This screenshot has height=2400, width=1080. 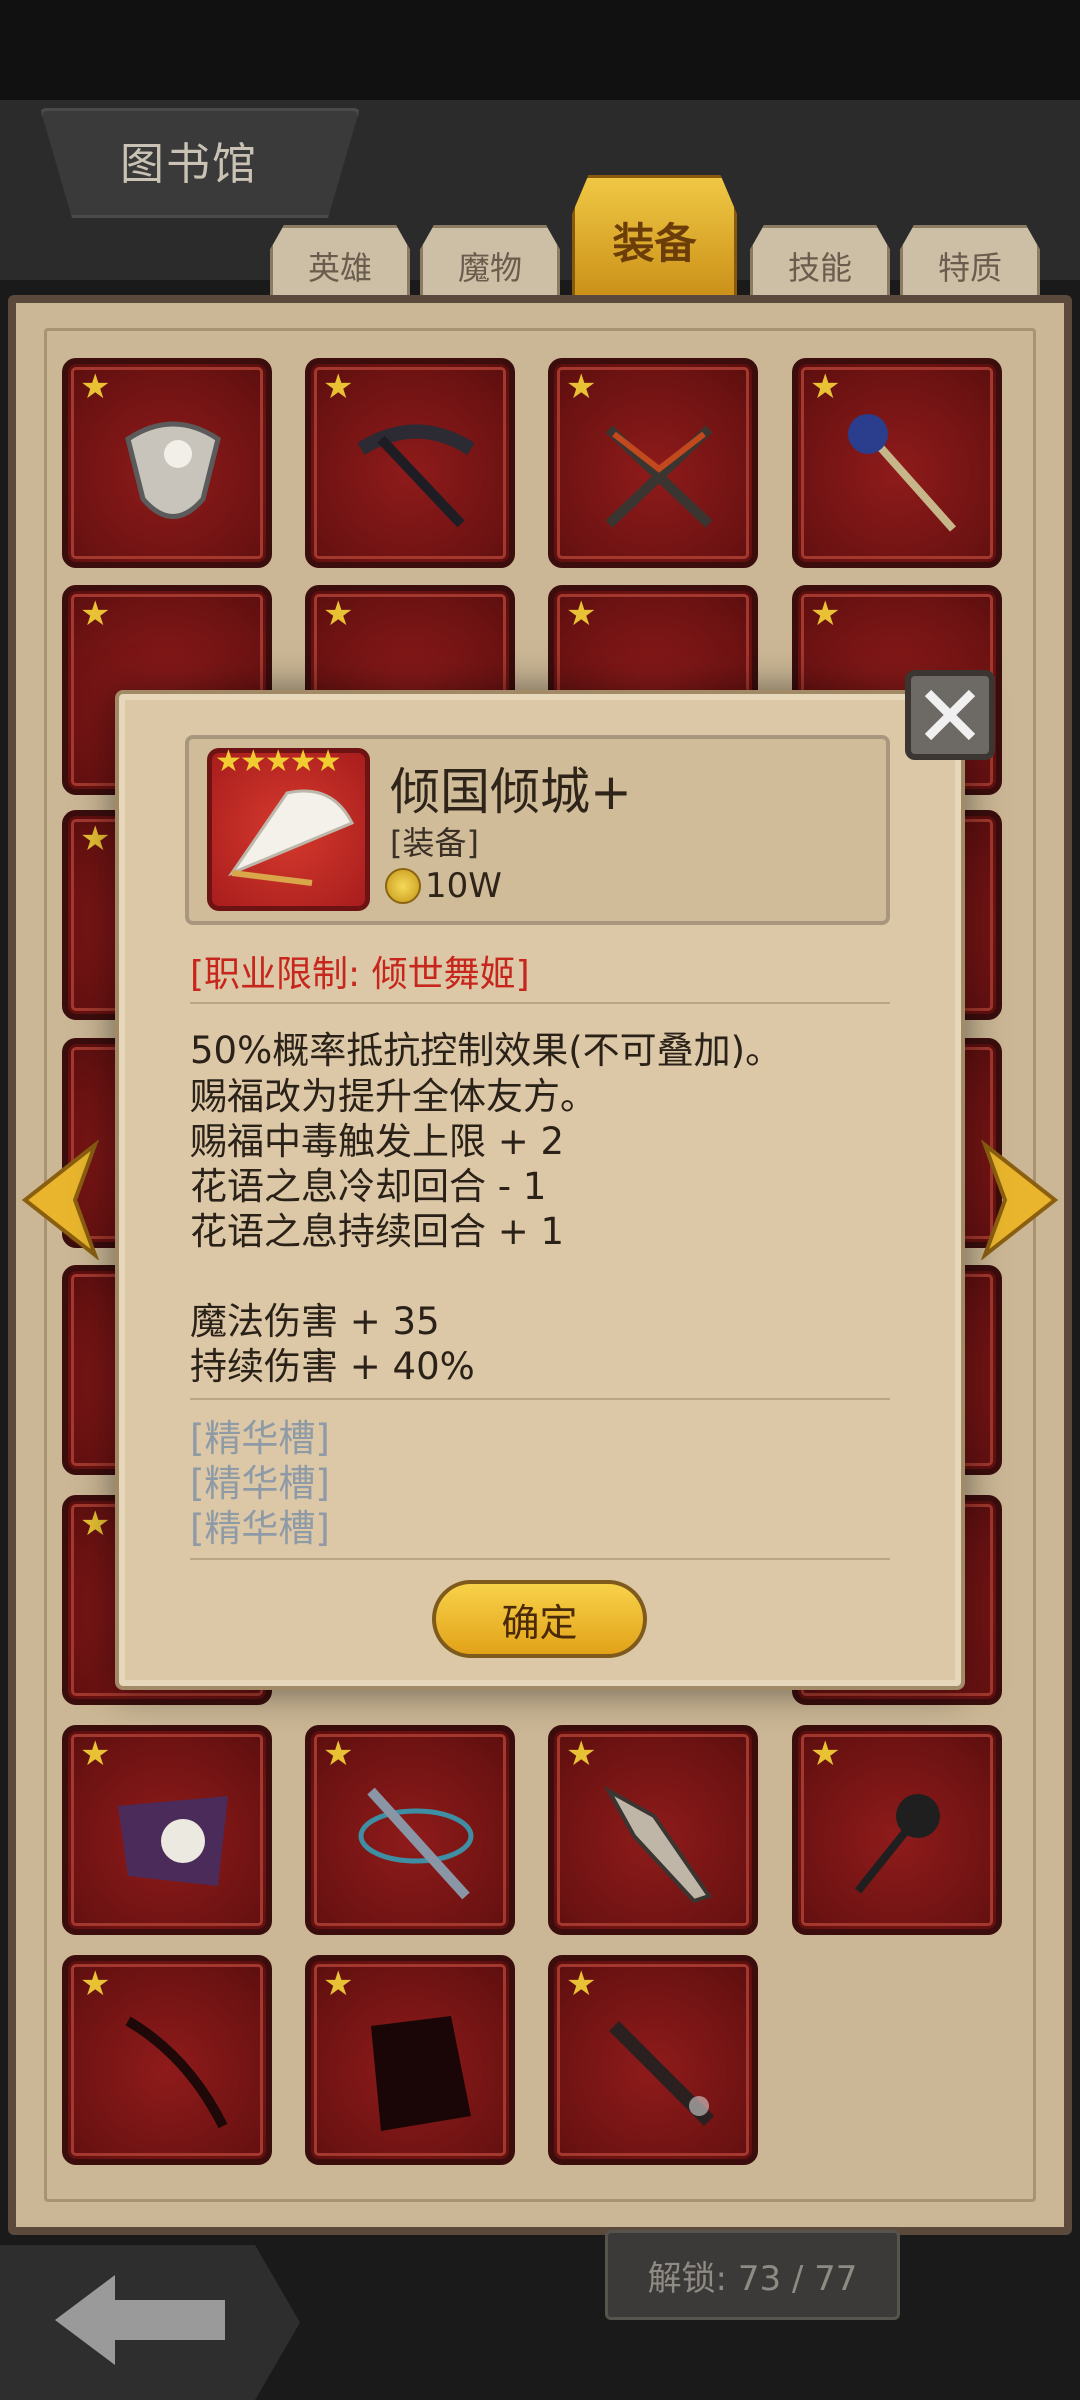 I want to click on skull-banner-icon, so click(x=173, y=1841).